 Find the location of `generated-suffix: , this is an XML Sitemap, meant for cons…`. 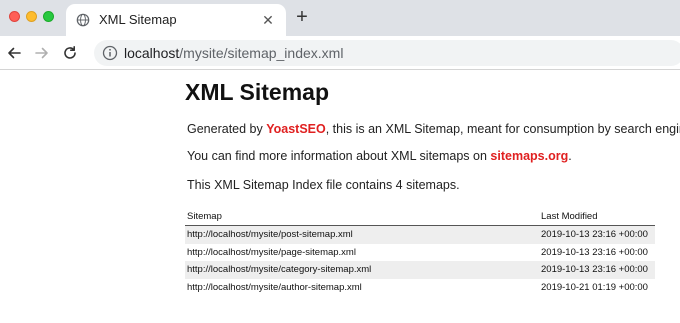

generated-suffix: , this is an XML Sitemap, meant for cons… is located at coordinates (502, 129).